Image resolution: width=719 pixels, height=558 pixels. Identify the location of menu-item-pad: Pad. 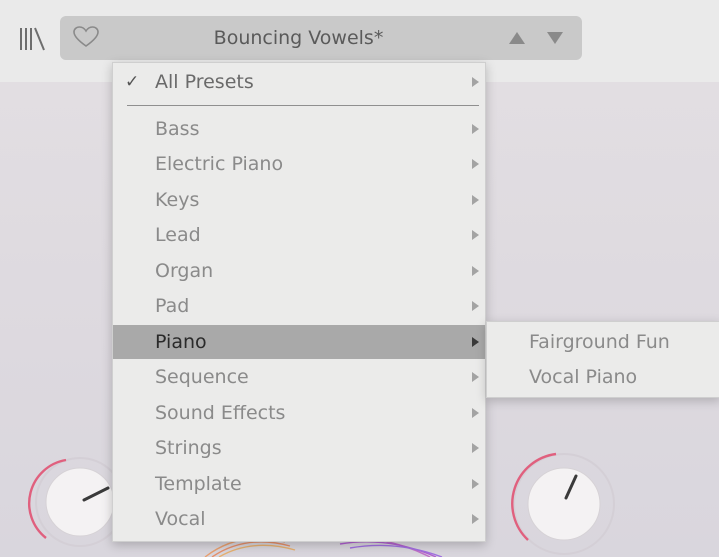
(299, 306).